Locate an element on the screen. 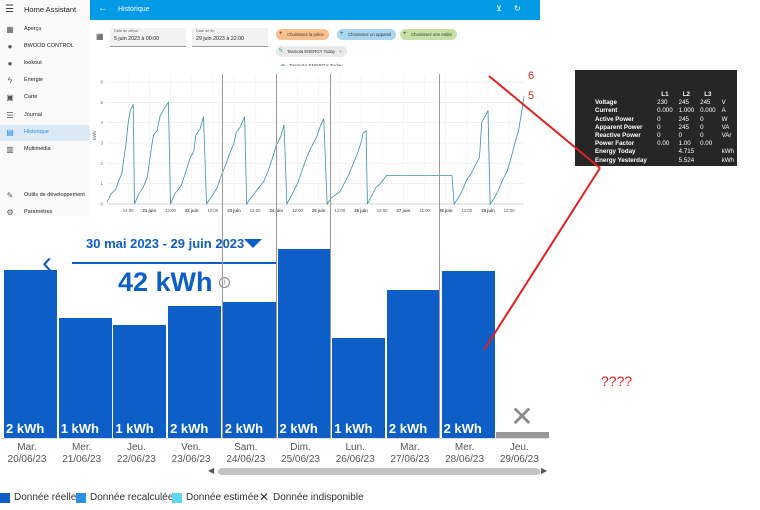 This screenshot has height=510, width=760. question-annotation: ???? is located at coordinates (617, 381).